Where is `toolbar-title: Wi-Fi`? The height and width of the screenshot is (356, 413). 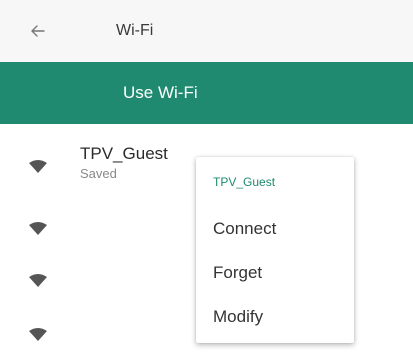 toolbar-title: Wi-Fi is located at coordinates (135, 30).